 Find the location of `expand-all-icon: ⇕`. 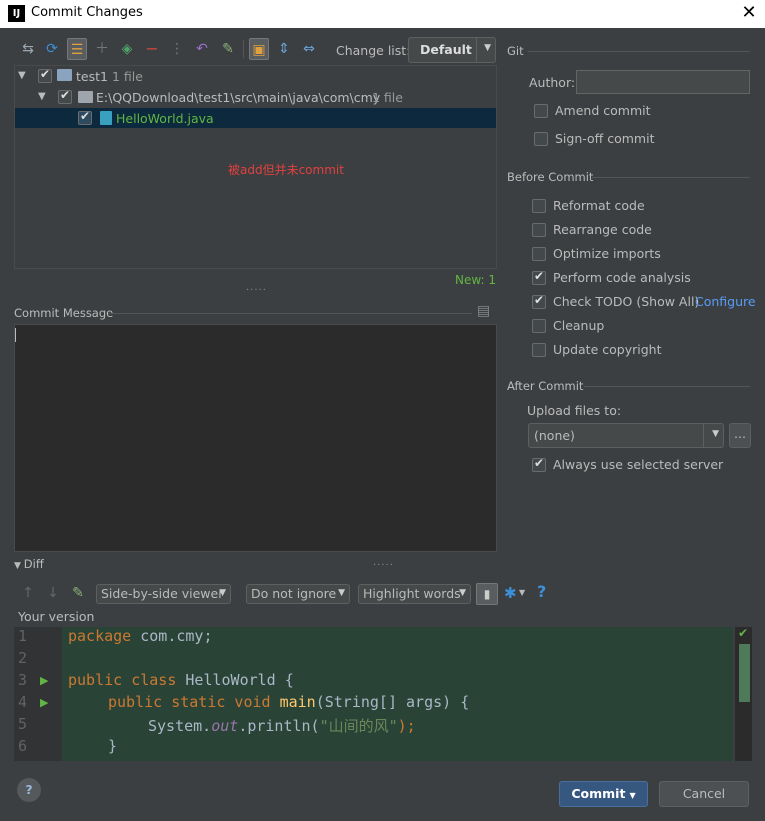

expand-all-icon: ⇕ is located at coordinates (284, 49).